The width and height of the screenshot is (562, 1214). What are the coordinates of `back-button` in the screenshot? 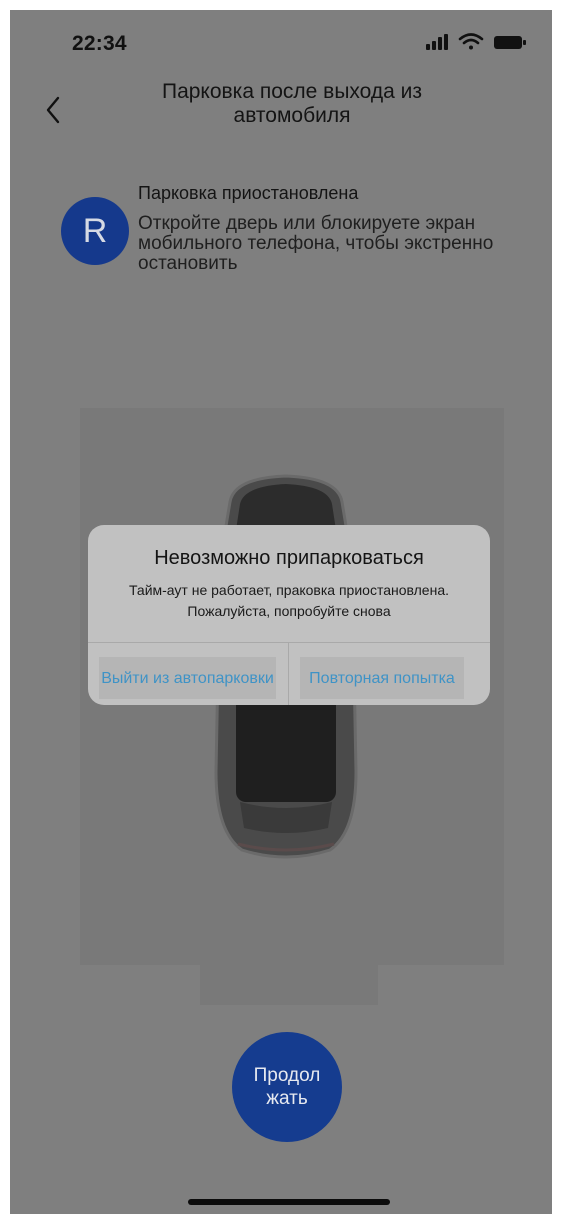 It's located at (53, 110).